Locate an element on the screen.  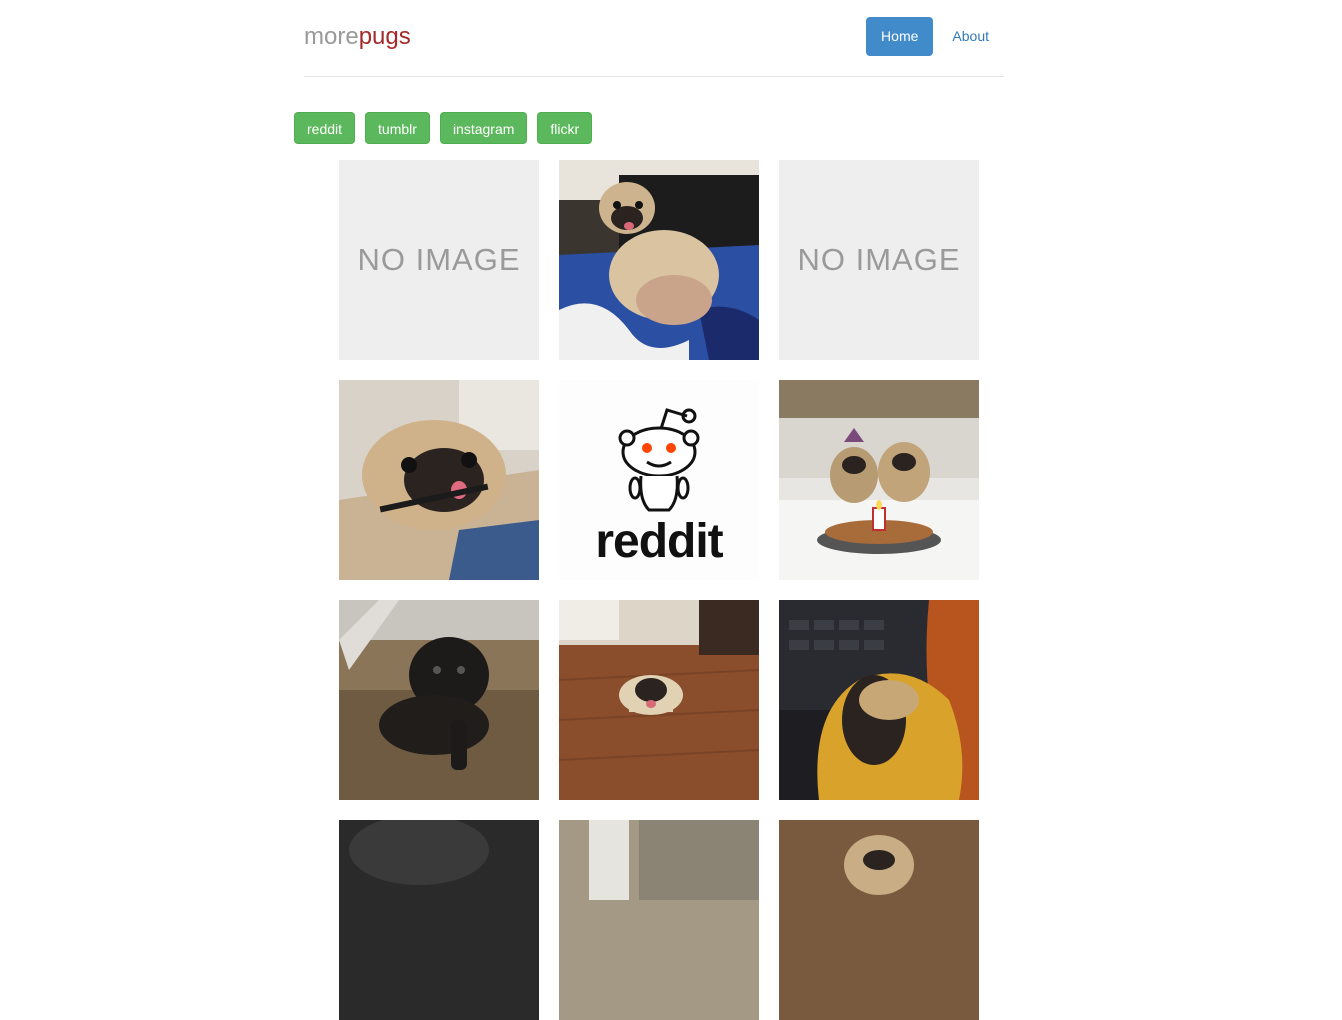
image-tile-pug-couch is located at coordinates (659, 260).